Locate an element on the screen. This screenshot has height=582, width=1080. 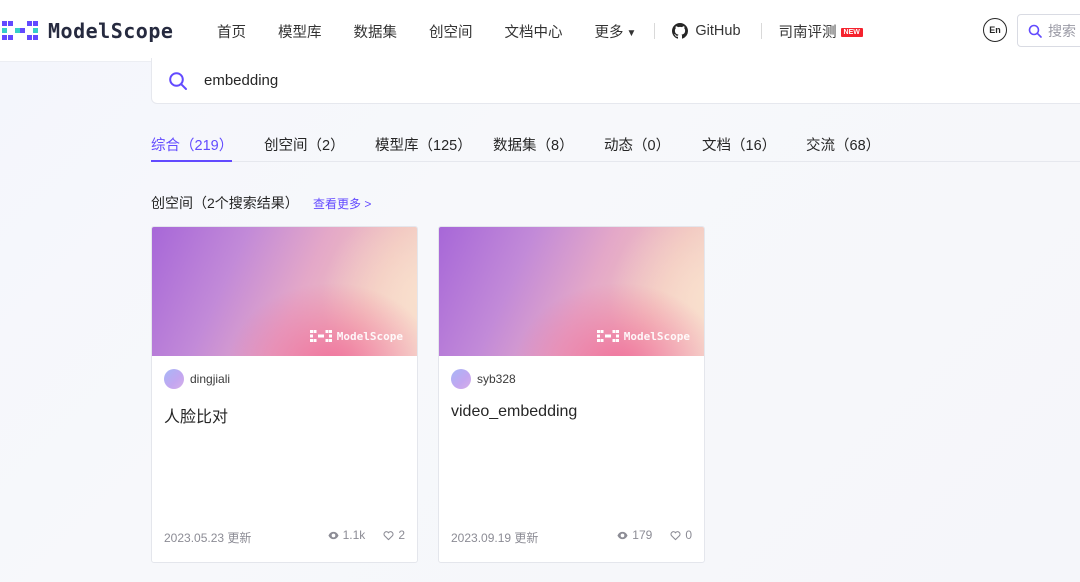
nav-item-models: 模型库 is located at coordinates (300, 31).